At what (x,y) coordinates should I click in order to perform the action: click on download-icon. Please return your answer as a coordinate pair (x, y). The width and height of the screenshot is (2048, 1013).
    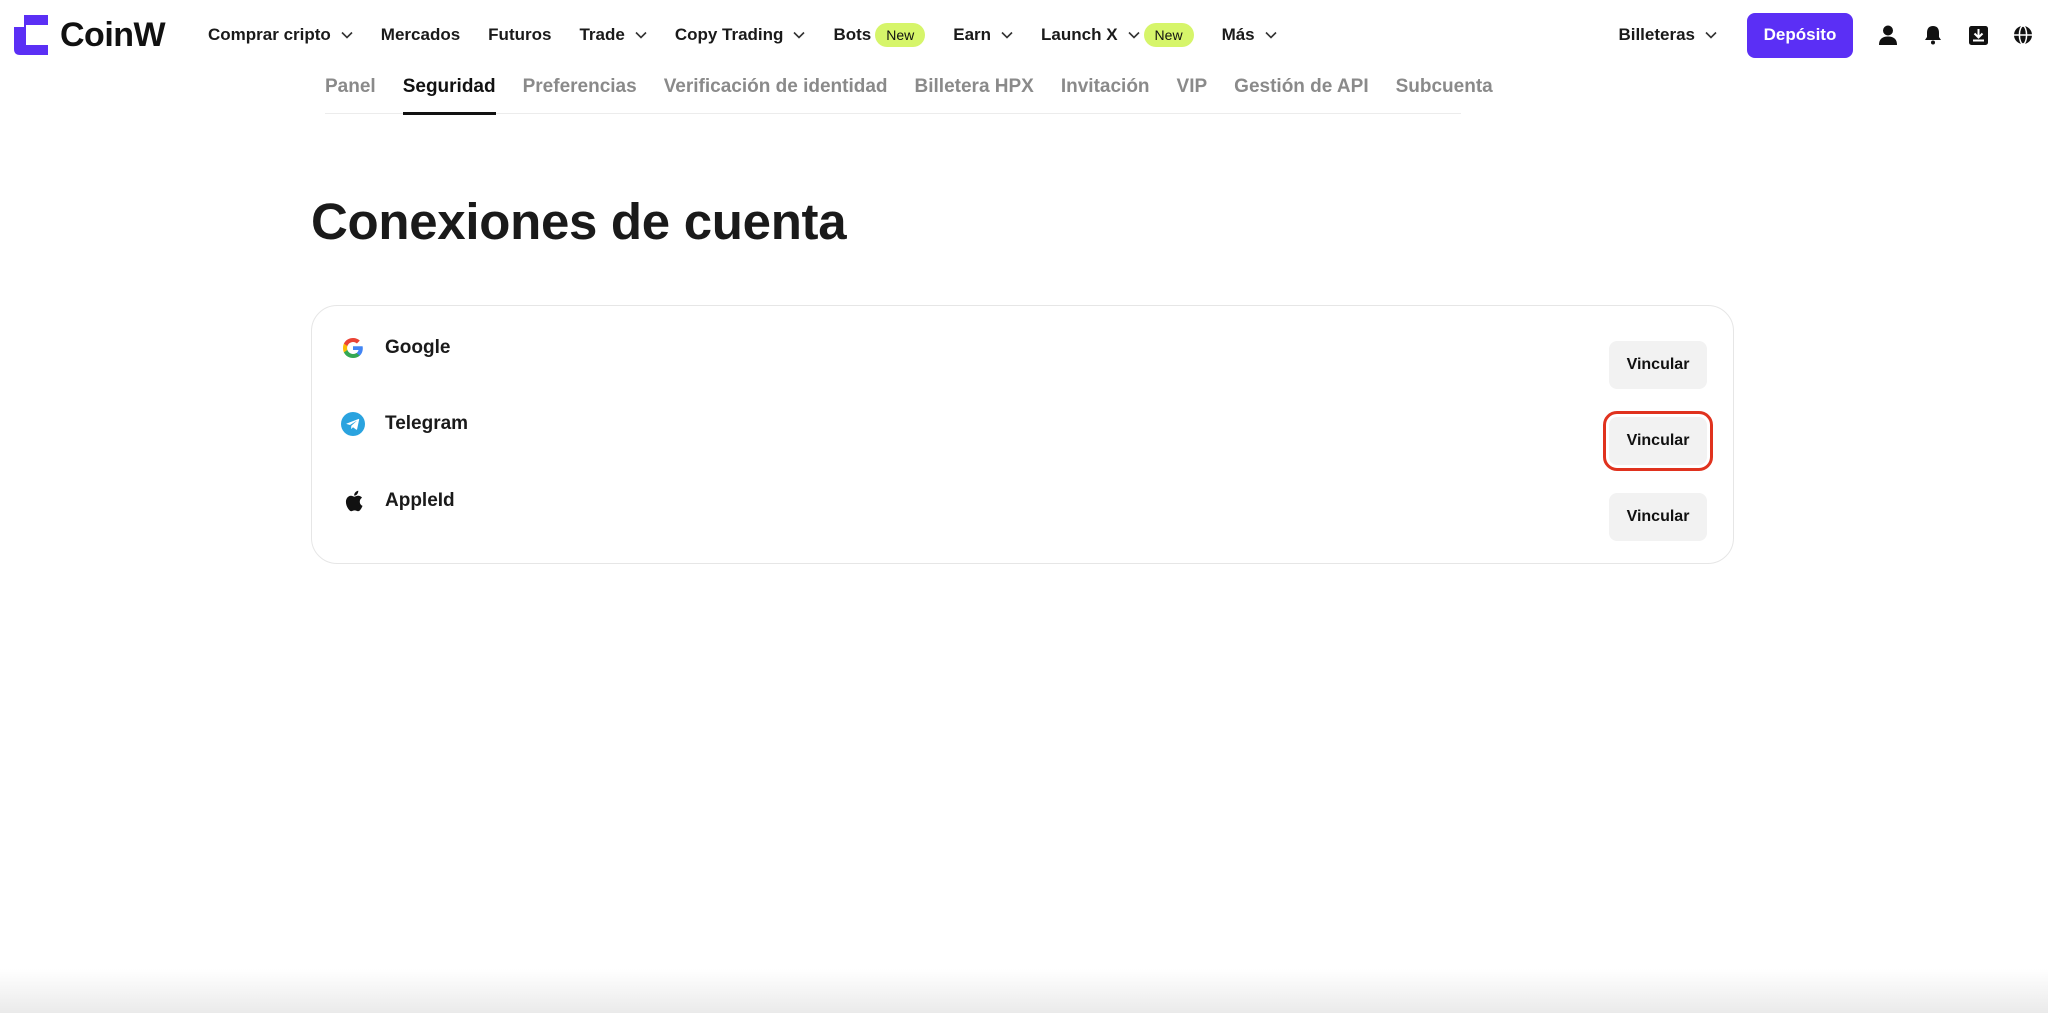
    Looking at the image, I should click on (1978, 35).